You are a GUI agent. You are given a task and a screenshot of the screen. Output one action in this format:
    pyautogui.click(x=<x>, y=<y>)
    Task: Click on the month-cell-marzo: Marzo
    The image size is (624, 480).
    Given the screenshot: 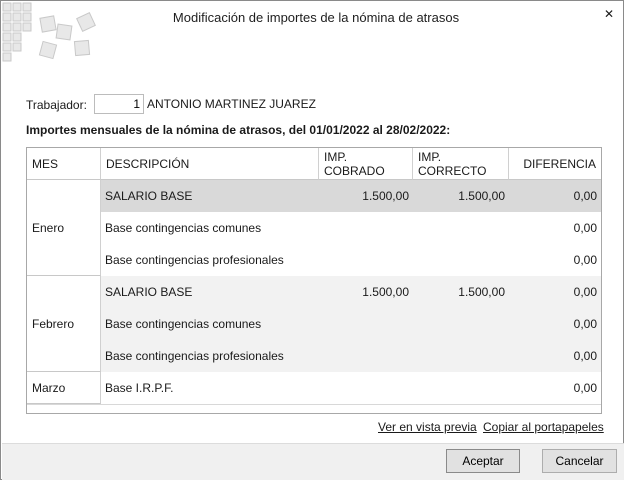 What is the action you would take?
    pyautogui.click(x=64, y=388)
    